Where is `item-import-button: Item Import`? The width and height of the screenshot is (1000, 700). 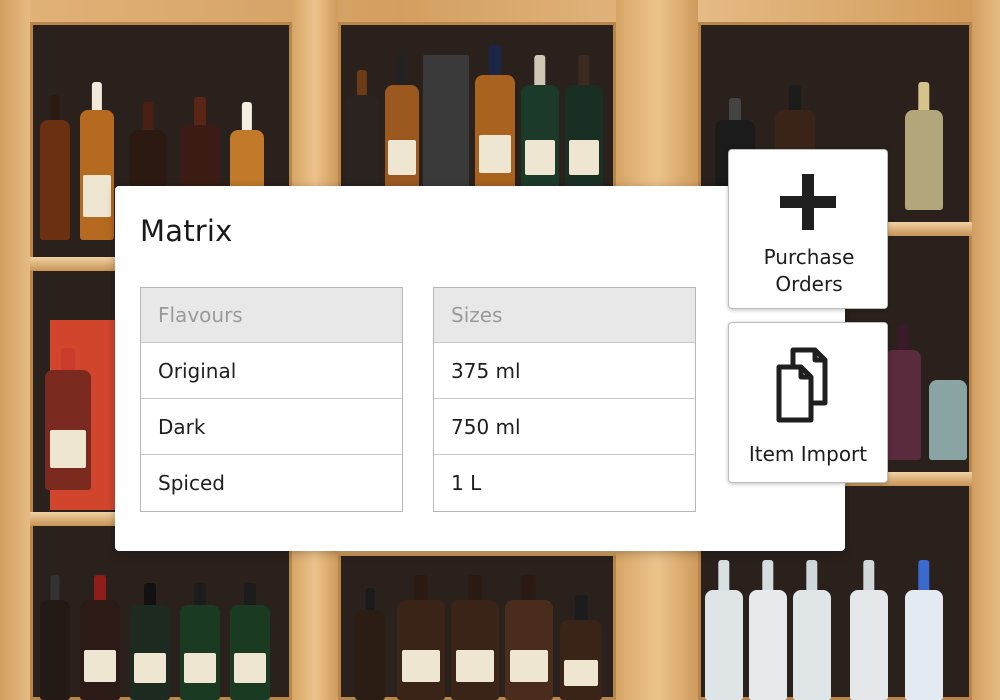
item-import-button: Item Import is located at coordinates (808, 402).